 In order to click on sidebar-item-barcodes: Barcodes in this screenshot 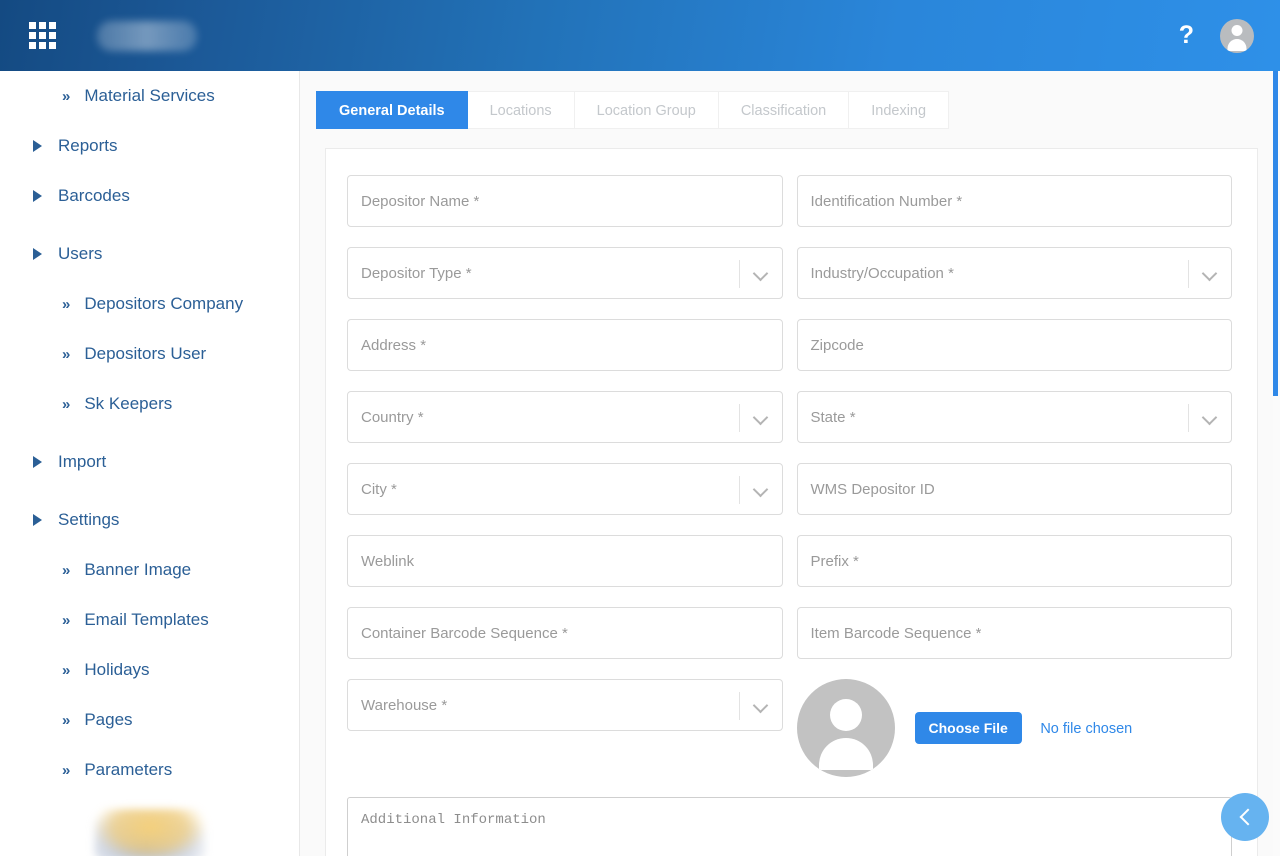, I will do `click(149, 196)`.